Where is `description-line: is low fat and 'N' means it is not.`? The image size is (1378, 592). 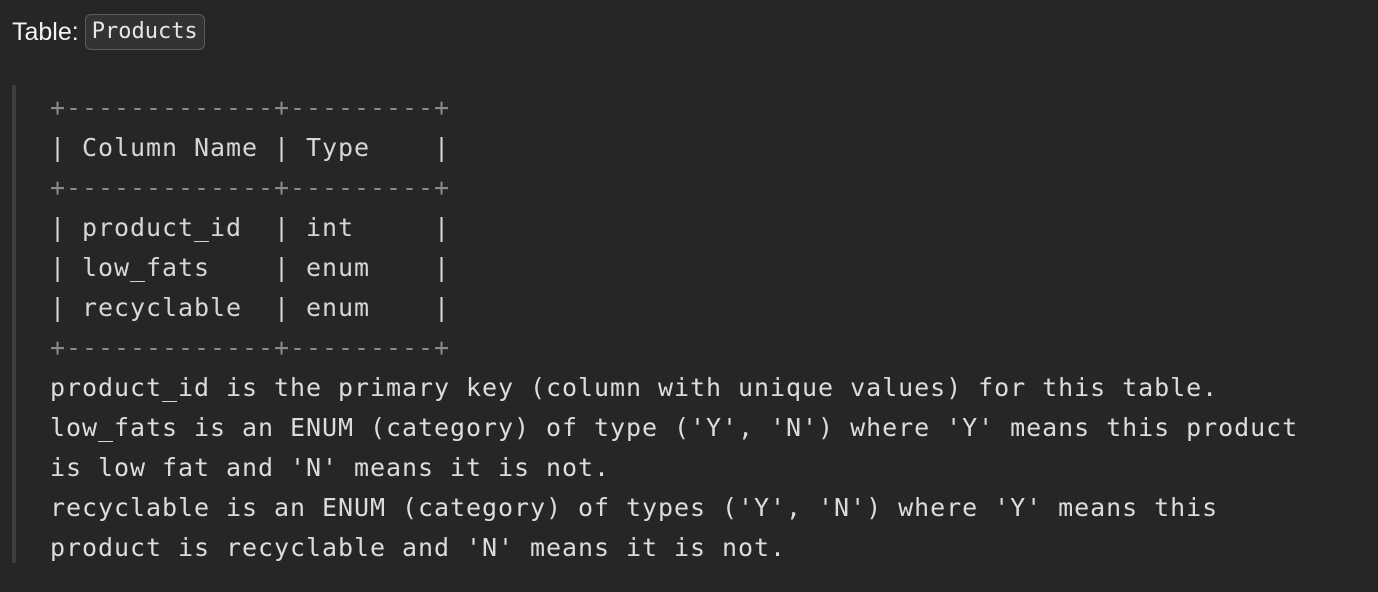 description-line: is low fat and 'N' means it is not. is located at coordinates (330, 467).